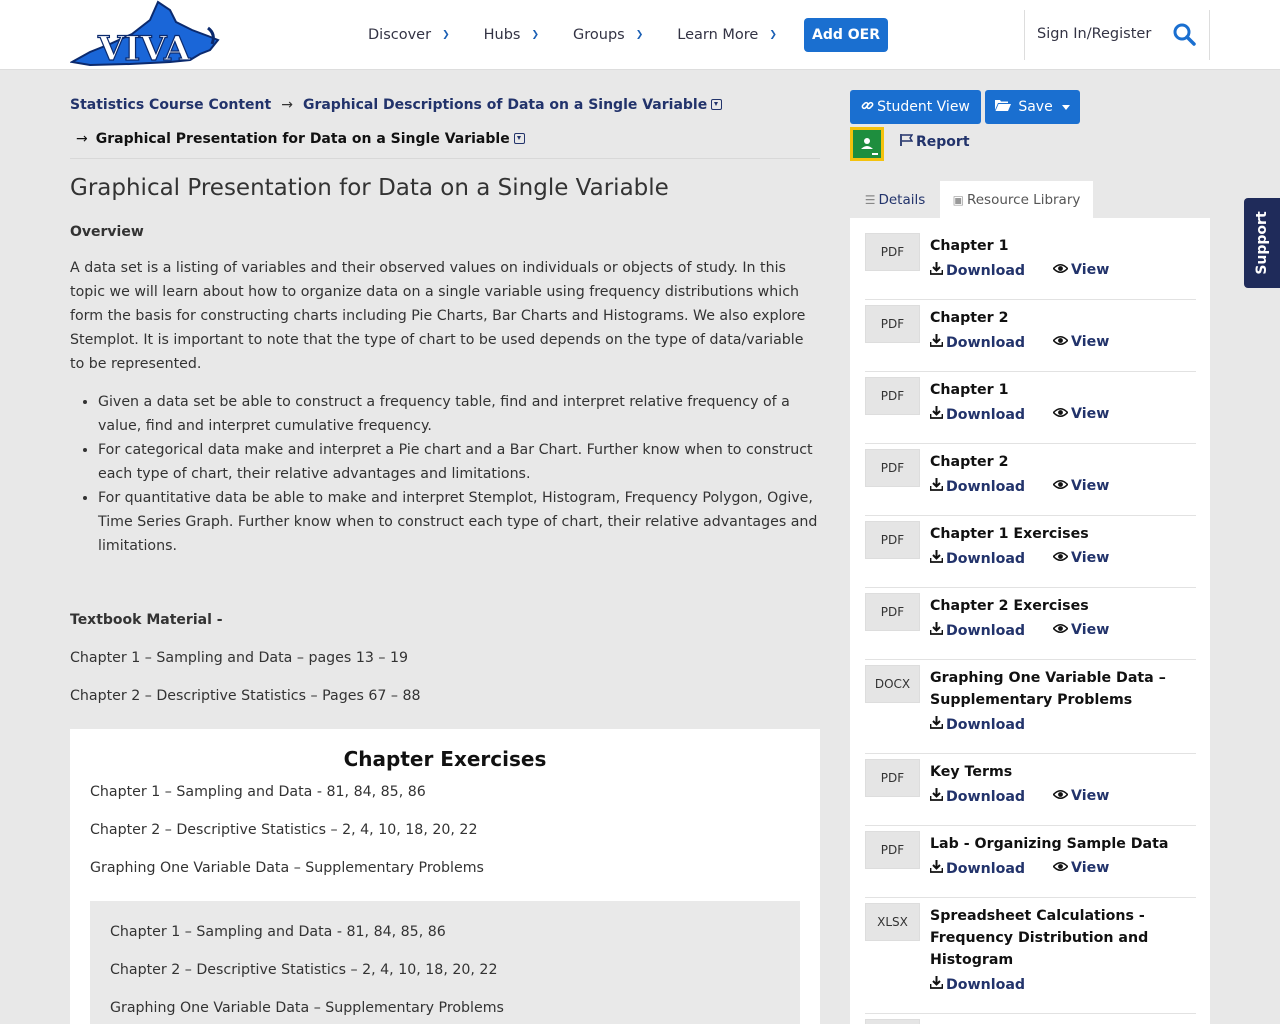  What do you see at coordinates (1049, 844) in the screenshot?
I see `resource-title: Lab - Organizing Sample Data` at bounding box center [1049, 844].